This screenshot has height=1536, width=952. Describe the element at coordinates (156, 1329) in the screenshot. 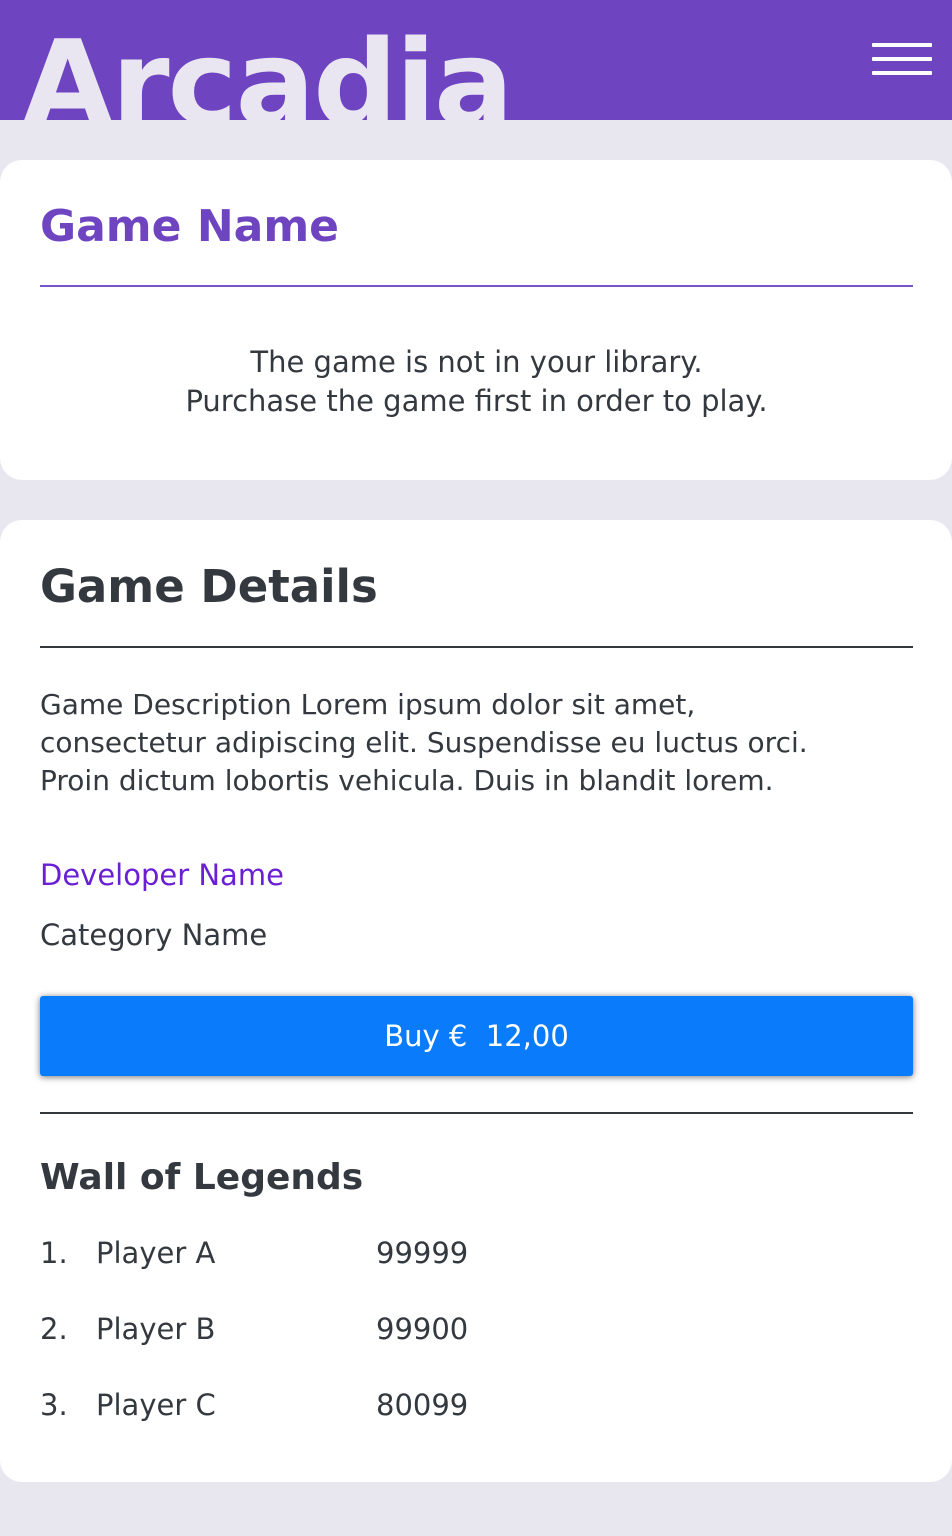

I see `leaderboard-player: Player B` at that location.